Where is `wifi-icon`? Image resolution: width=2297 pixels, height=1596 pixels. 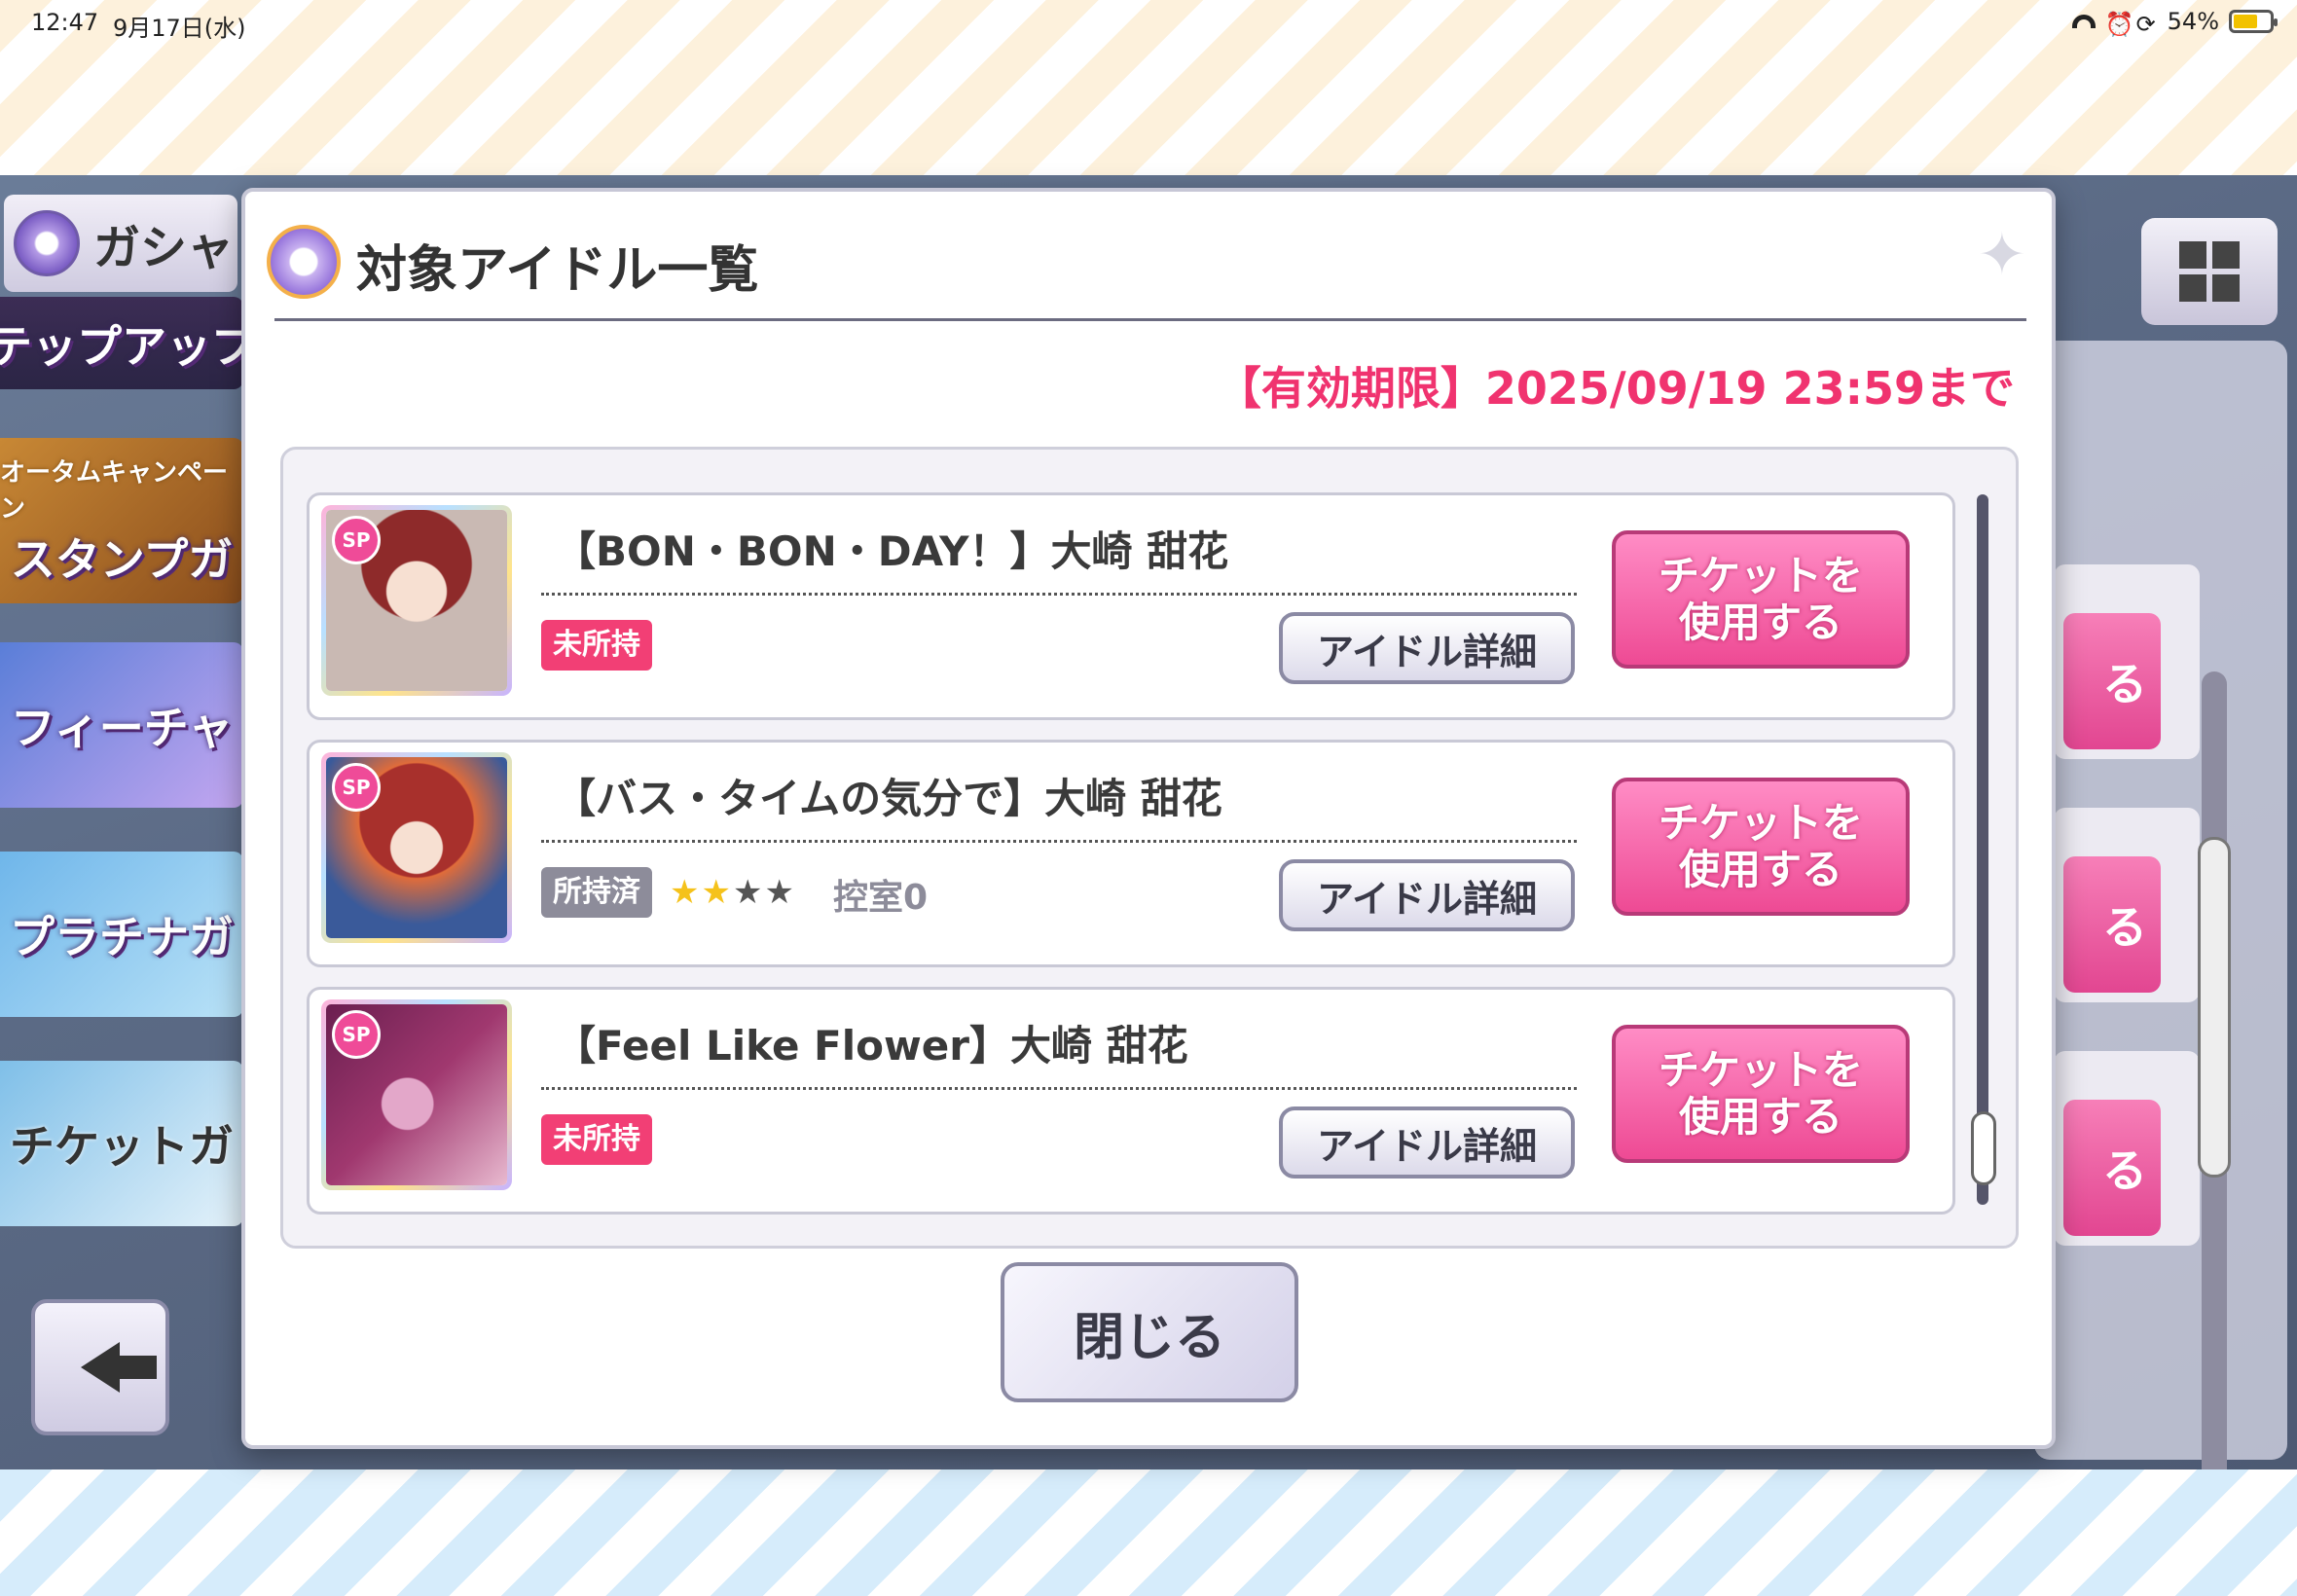
wifi-icon is located at coordinates (2083, 21).